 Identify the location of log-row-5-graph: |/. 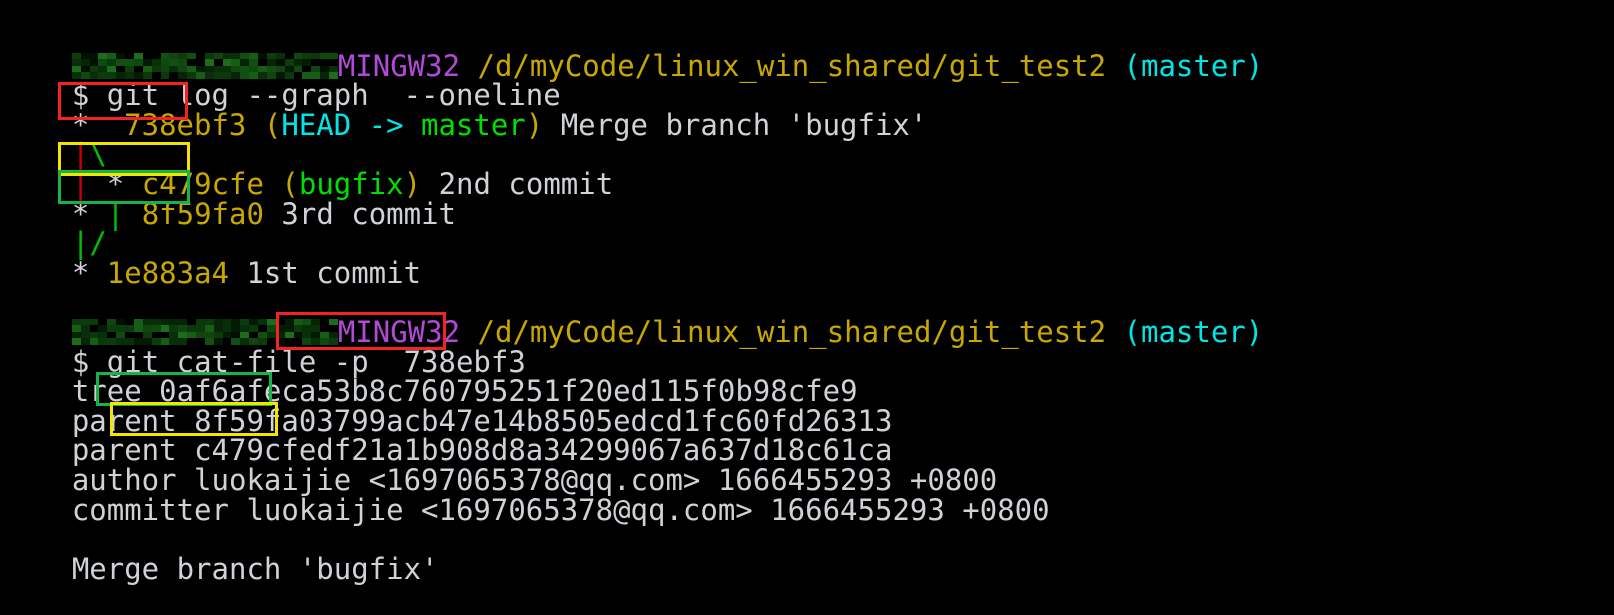
(807, 229).